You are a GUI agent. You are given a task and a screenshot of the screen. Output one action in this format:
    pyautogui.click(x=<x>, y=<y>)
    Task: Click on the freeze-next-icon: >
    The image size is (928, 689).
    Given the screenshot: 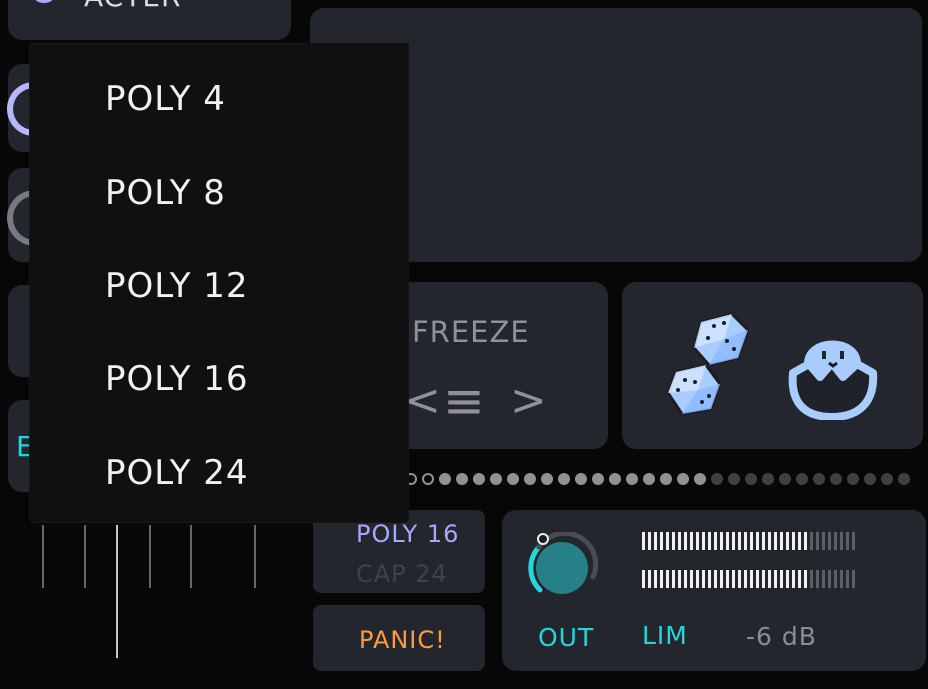 What is the action you would take?
    pyautogui.click(x=529, y=400)
    